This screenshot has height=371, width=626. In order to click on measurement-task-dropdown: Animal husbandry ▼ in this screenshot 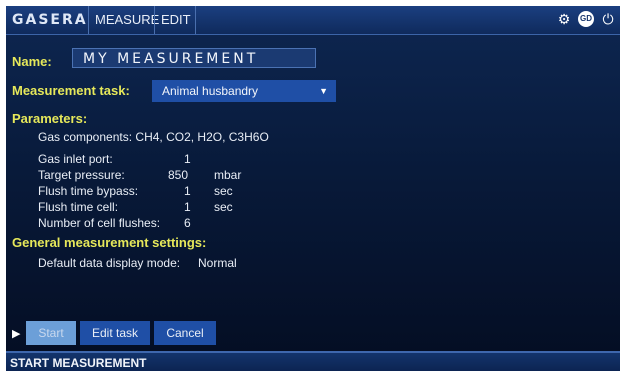, I will do `click(244, 91)`.